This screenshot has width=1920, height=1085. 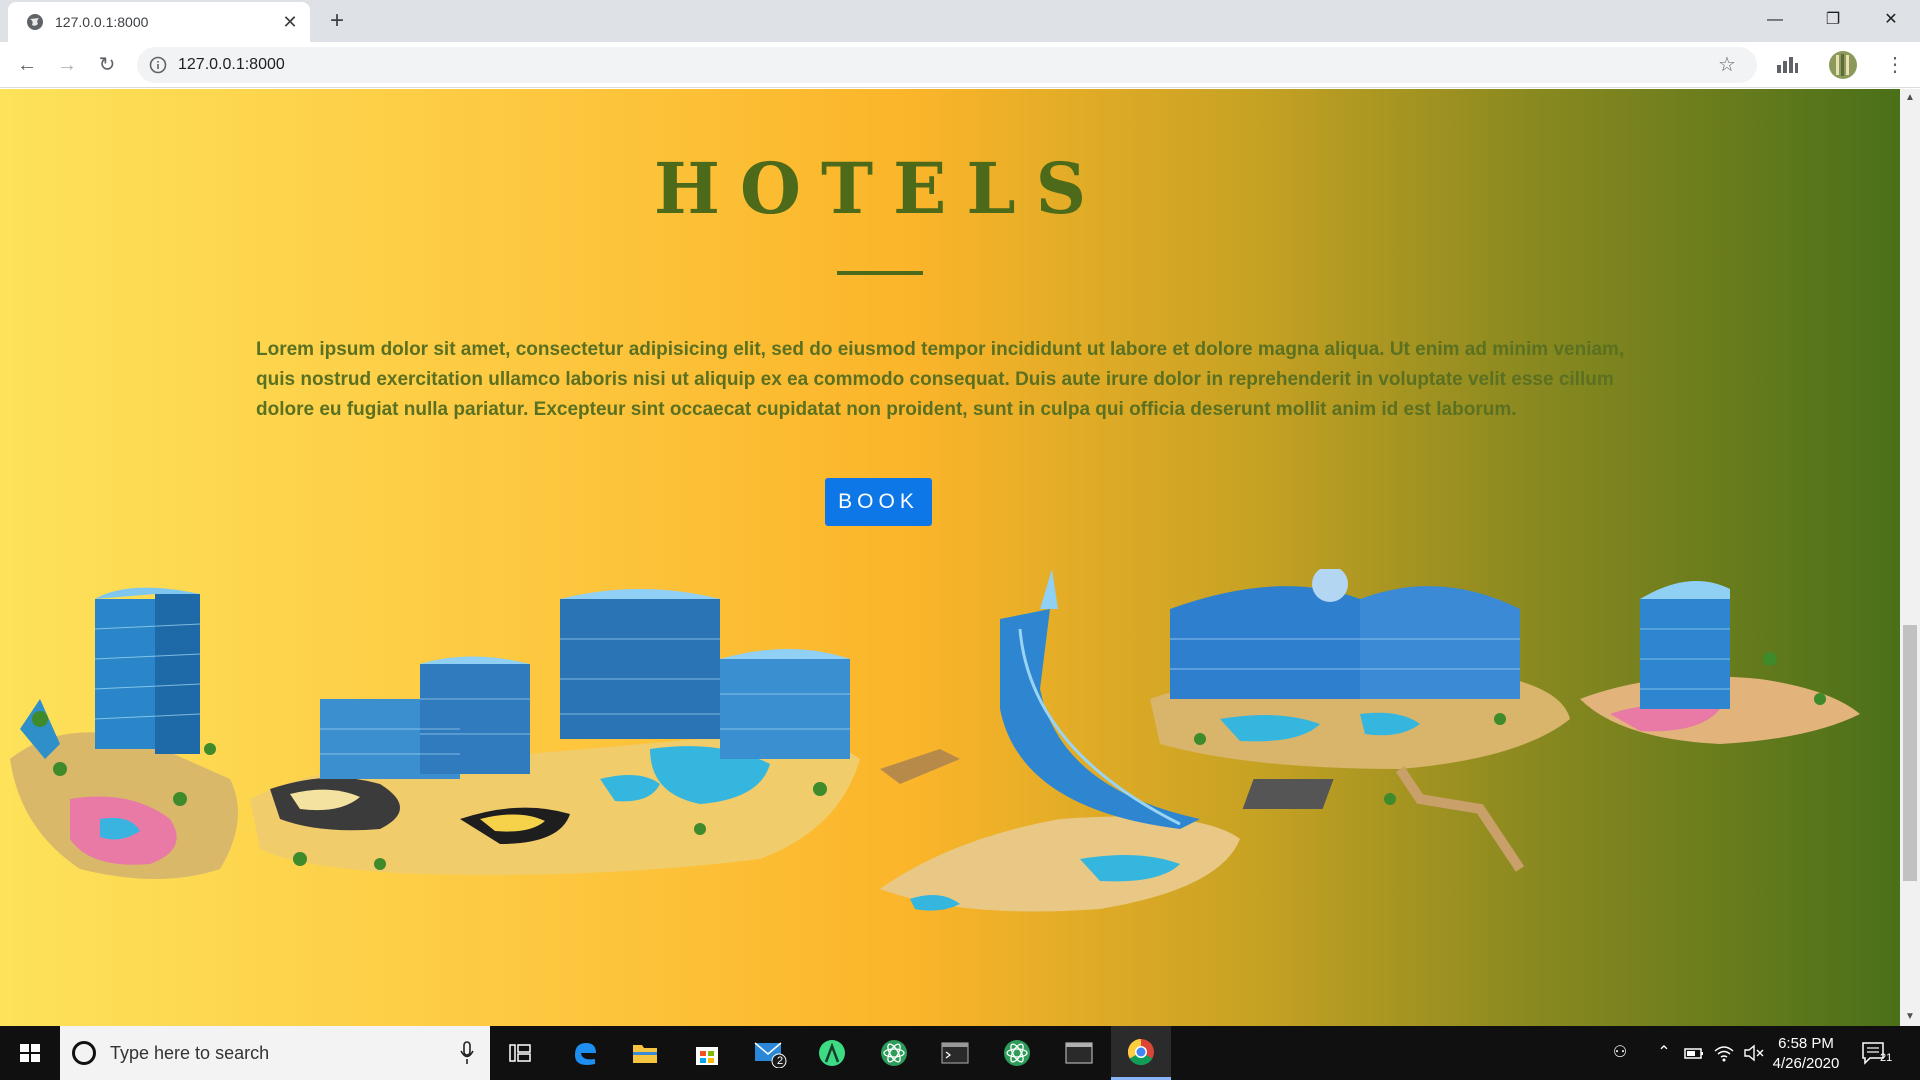 What do you see at coordinates (605, 732) in the screenshot?
I see `central-resort-island` at bounding box center [605, 732].